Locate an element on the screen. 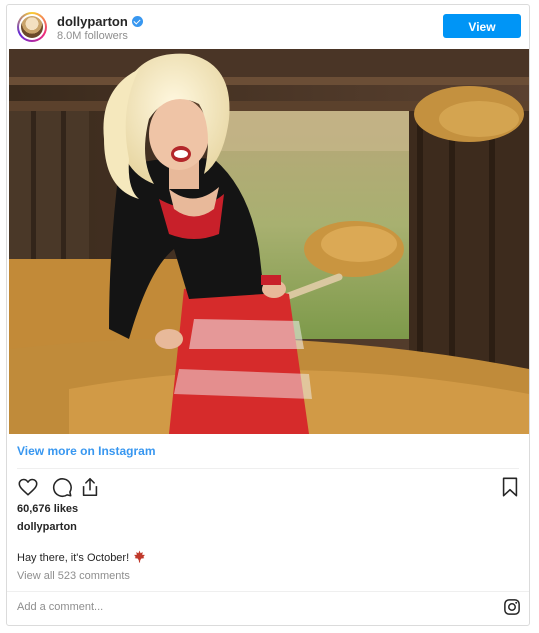 This screenshot has width=539, height=633. maple-leaf-icon is located at coordinates (140, 556).